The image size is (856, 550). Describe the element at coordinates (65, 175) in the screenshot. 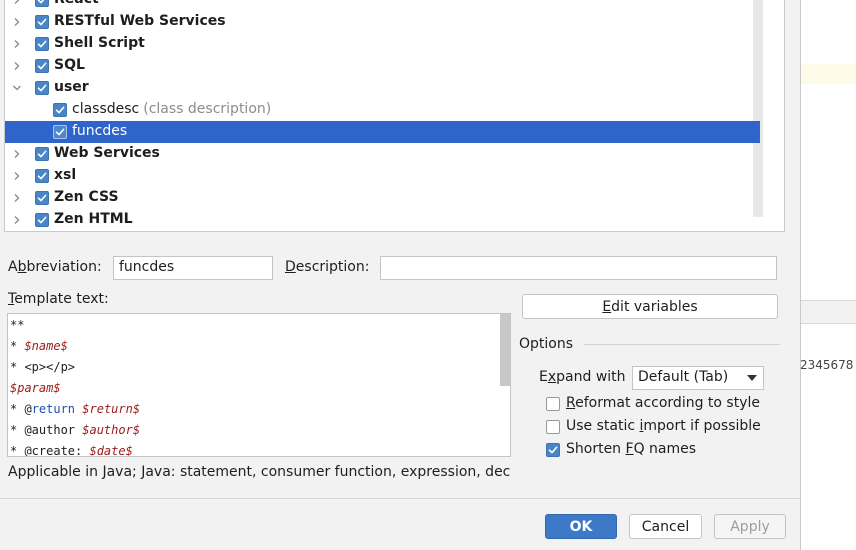

I see `tree-item-label: xsl` at that location.